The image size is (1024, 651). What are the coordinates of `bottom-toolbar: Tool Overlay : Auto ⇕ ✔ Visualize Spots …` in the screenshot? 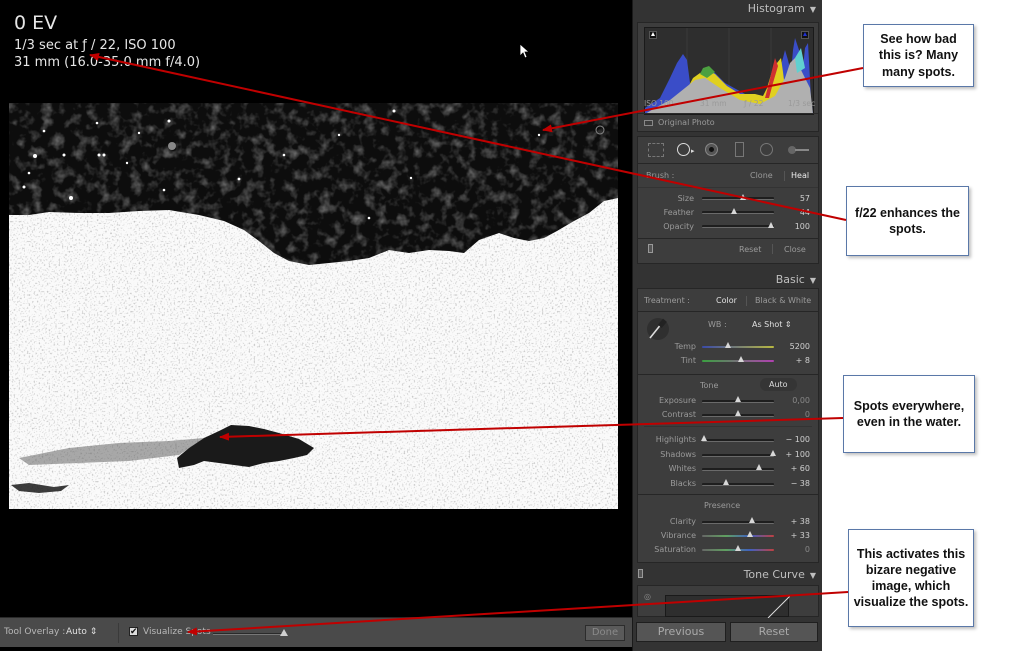 It's located at (316, 632).